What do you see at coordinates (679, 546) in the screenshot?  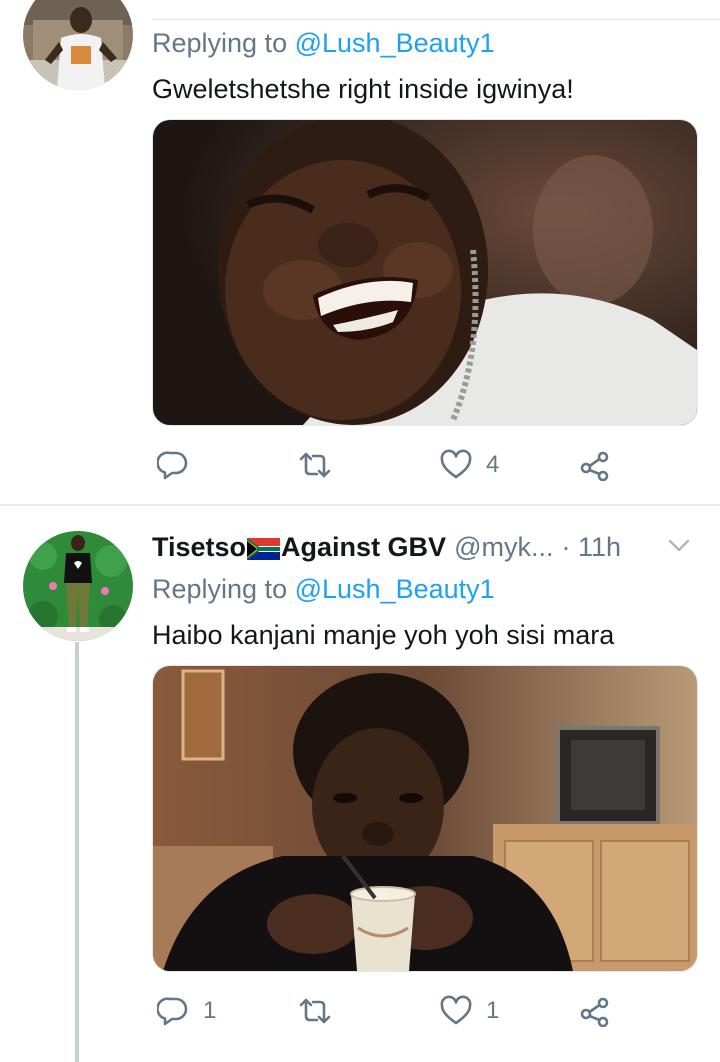 I see `chevron-down-icon` at bounding box center [679, 546].